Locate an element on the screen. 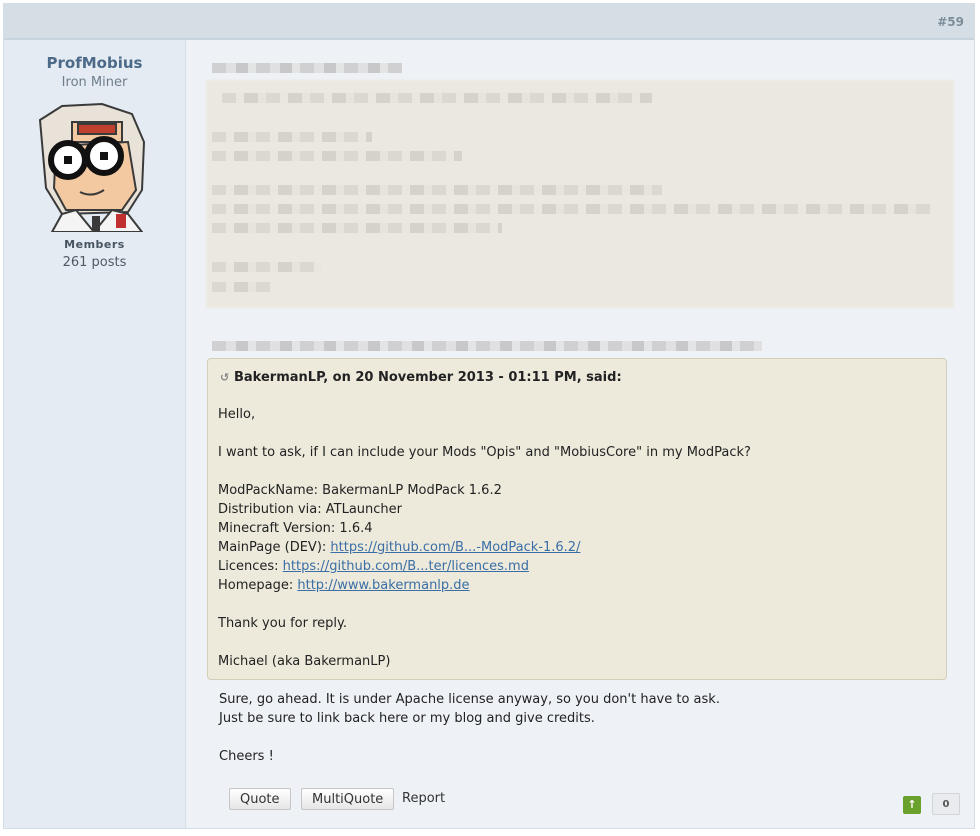 This screenshot has width=980, height=836. avatar is located at coordinates (94, 167).